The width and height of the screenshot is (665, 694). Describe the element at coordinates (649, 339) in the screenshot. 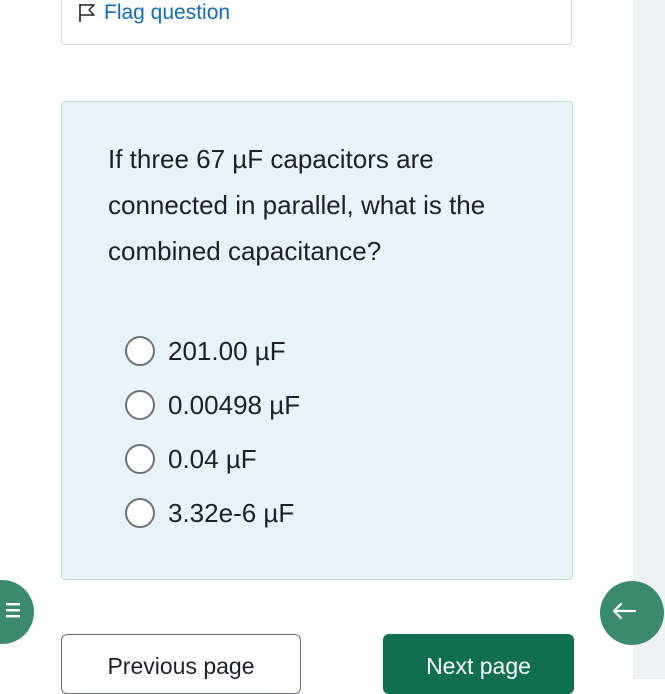

I see `right-side-panel` at that location.